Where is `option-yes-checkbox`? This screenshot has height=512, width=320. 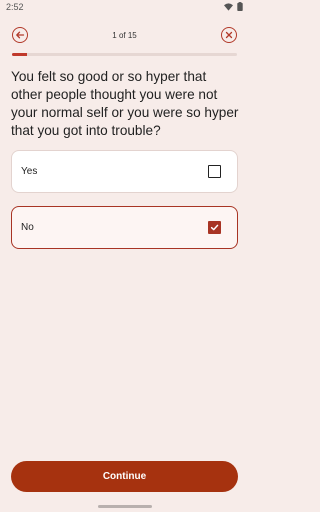
option-yes-checkbox is located at coordinates (214, 171).